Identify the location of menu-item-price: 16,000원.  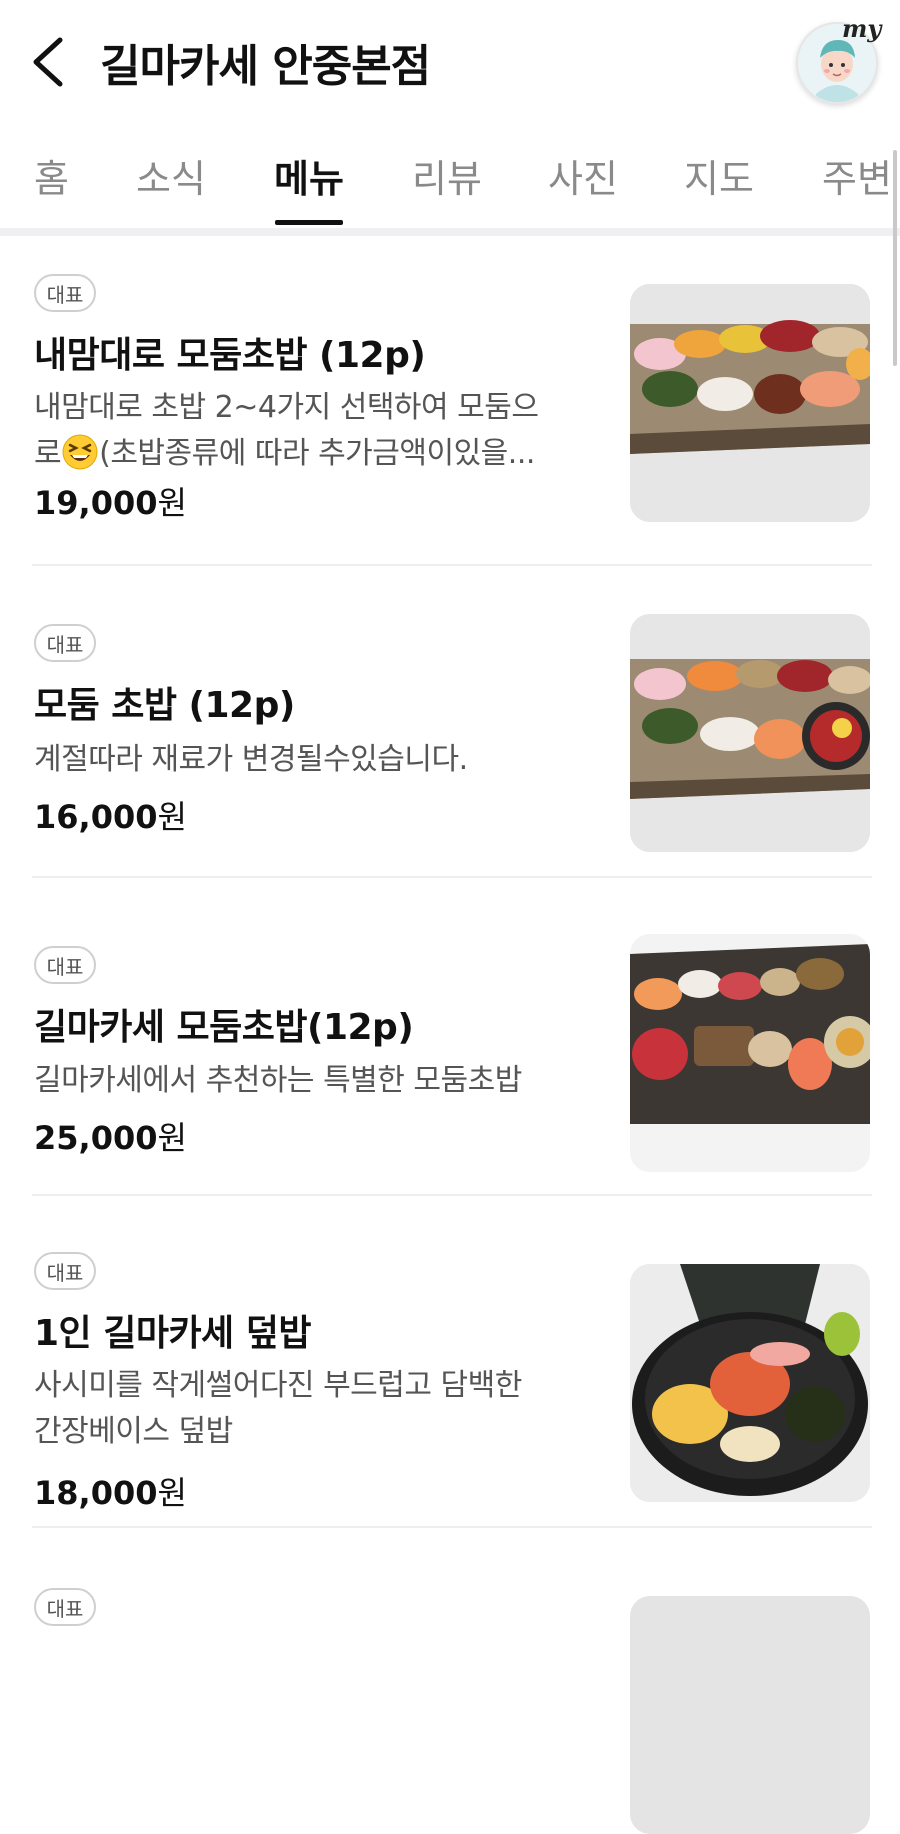
(110, 815).